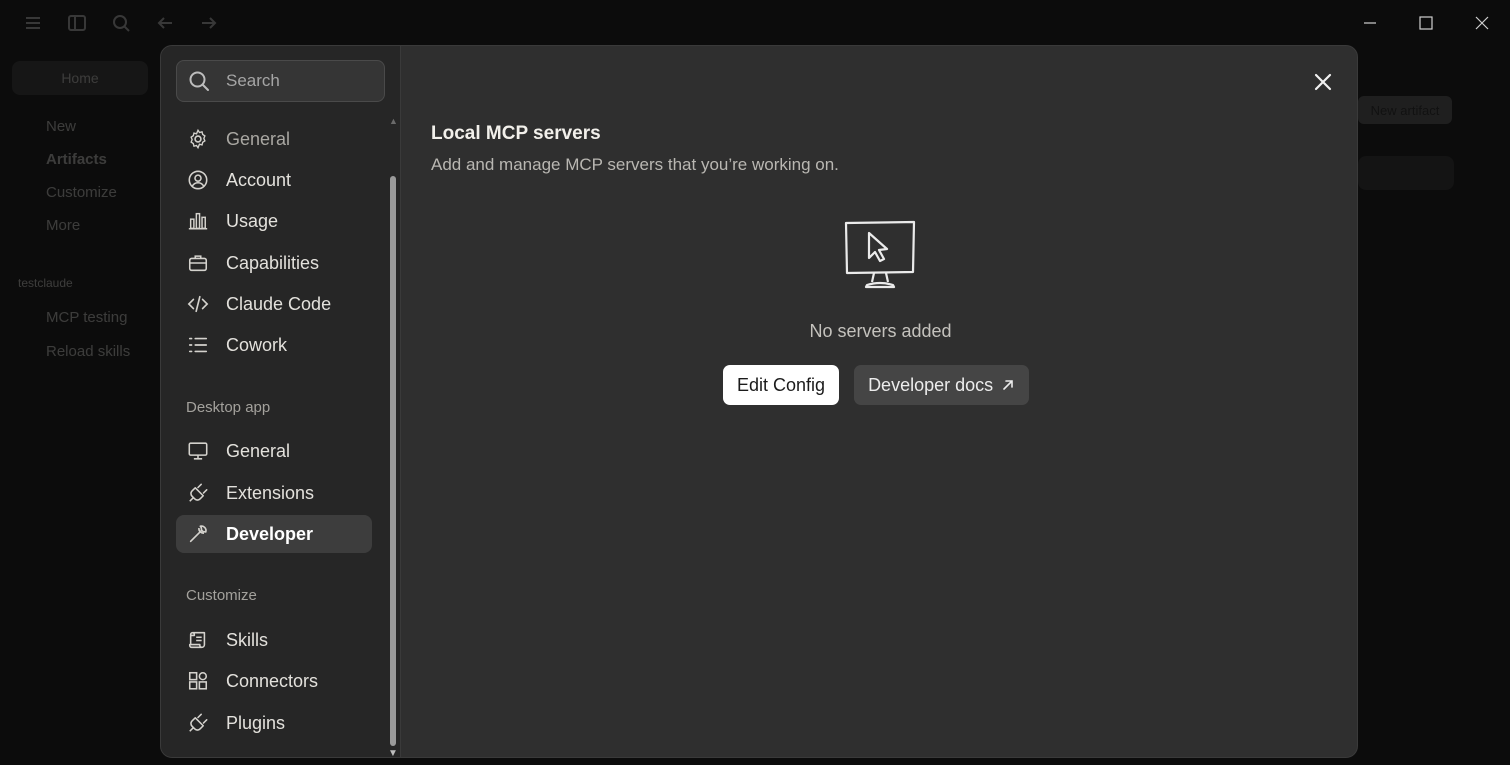 This screenshot has width=1510, height=765. What do you see at coordinates (1405, 110) in the screenshot?
I see `new-artifact-chip: New artifact` at bounding box center [1405, 110].